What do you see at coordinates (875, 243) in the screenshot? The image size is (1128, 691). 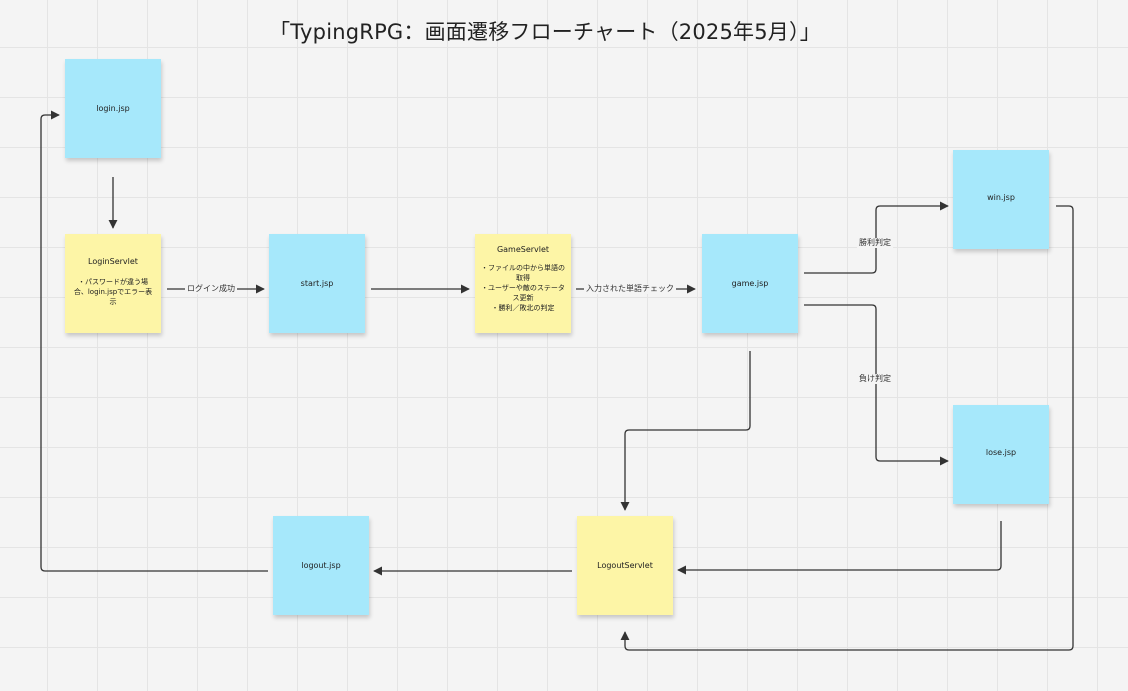 I see `edge-label-win-judgement: 勝利判定` at bounding box center [875, 243].